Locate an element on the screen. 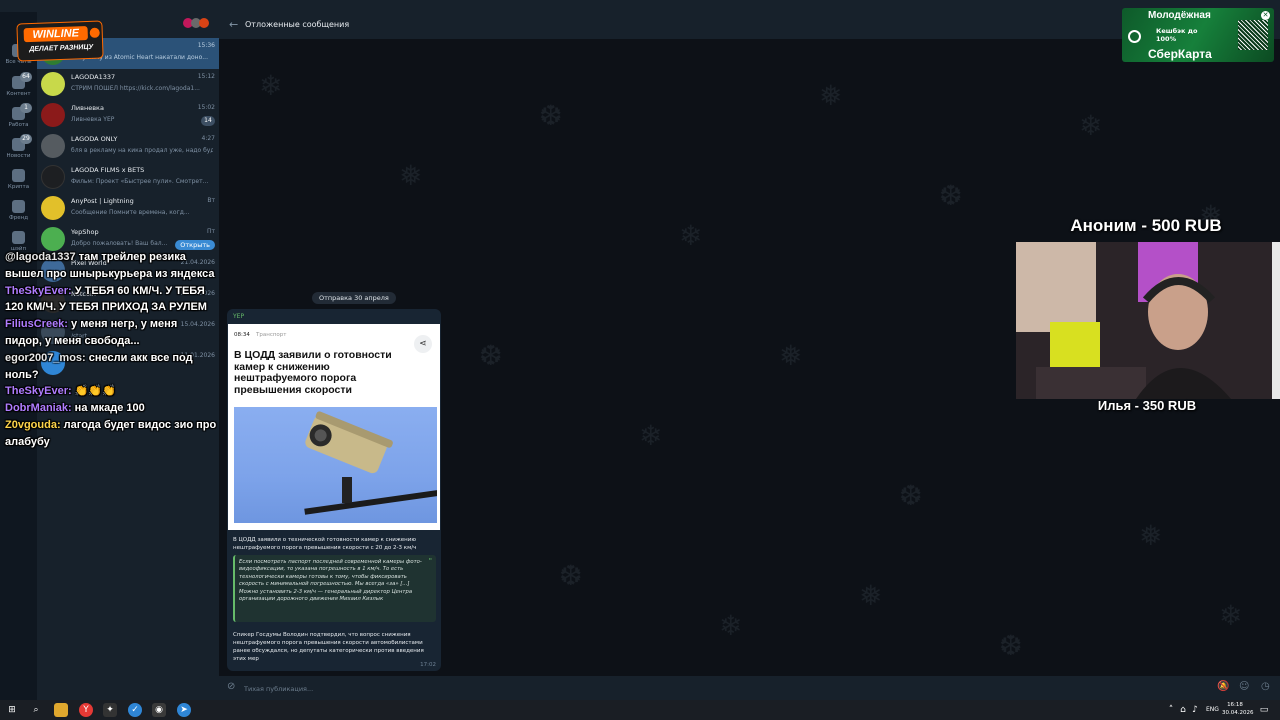  article-category: Транспорт is located at coordinates (271, 335).